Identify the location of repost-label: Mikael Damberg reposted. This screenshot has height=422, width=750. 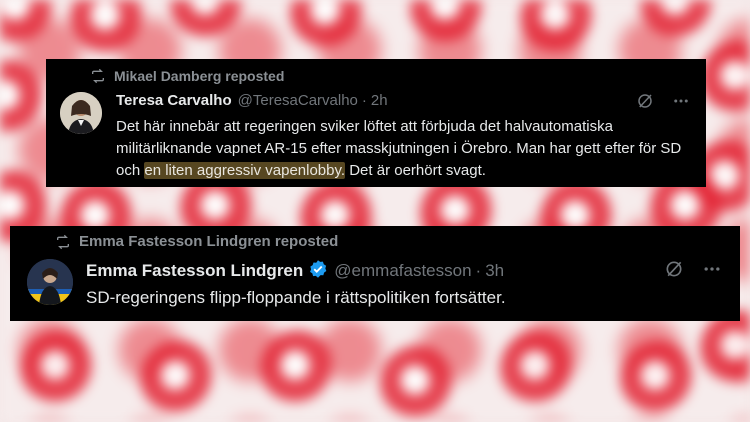
(199, 76).